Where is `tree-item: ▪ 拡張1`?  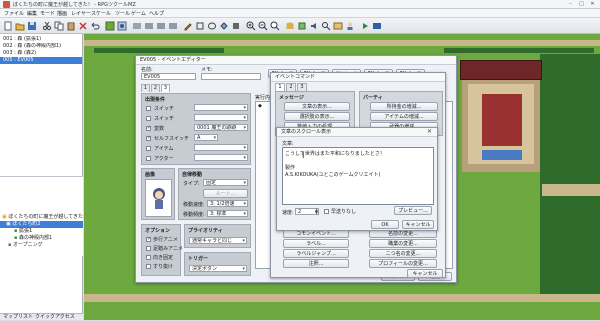 tree-item: ▪ 拡張1 is located at coordinates (23, 231).